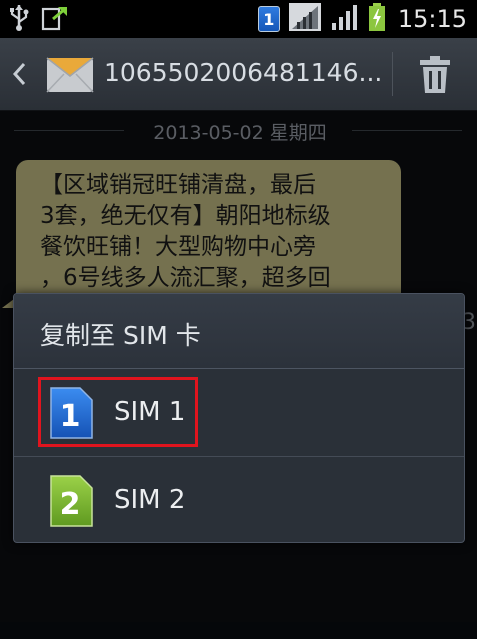  Describe the element at coordinates (238, 19) in the screenshot. I see `status-bar: 1 15:15` at that location.